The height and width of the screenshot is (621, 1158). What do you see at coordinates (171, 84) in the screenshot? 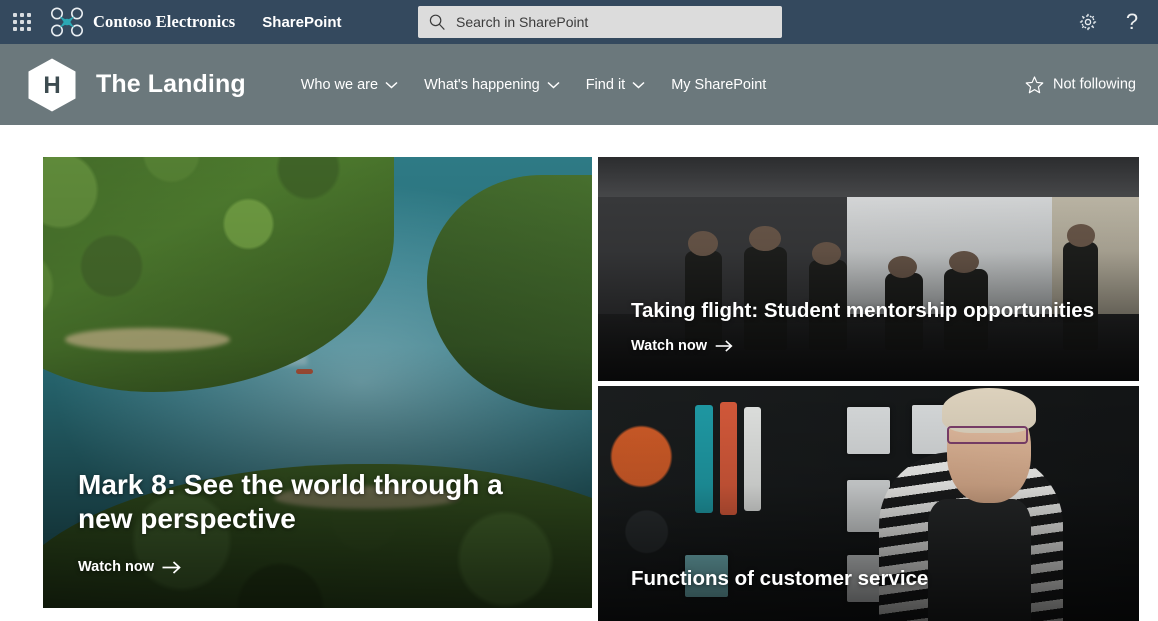
I see `site-title: The Landing` at bounding box center [171, 84].